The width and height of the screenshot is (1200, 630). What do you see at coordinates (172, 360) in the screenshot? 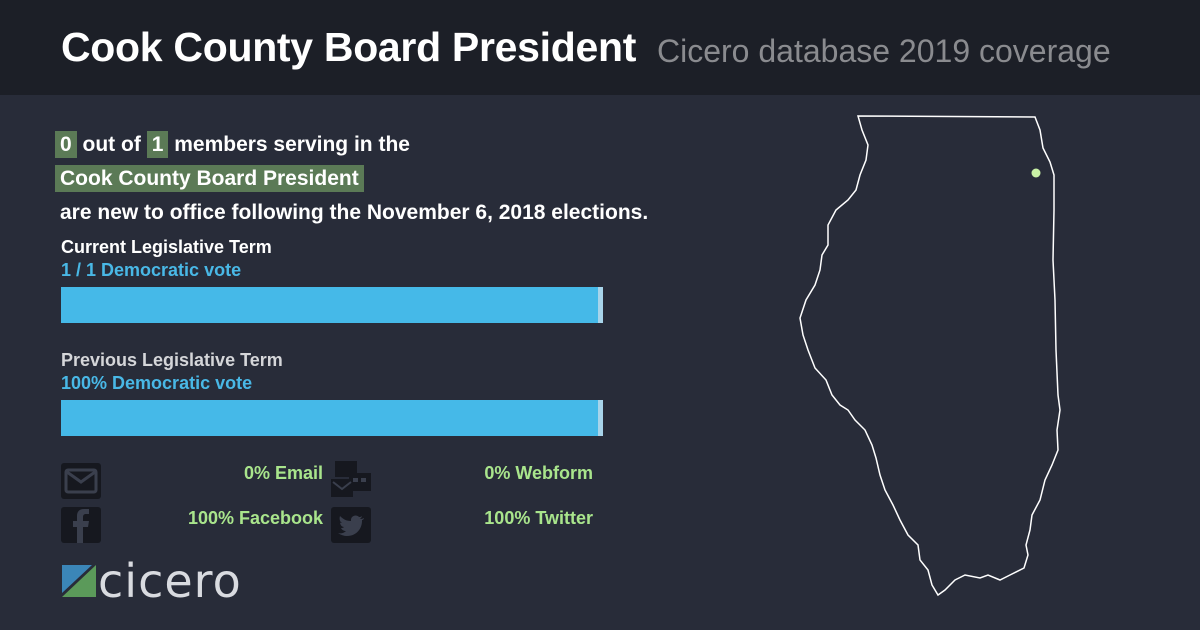
I see `previous-term-label: Previous Legislative Term` at bounding box center [172, 360].